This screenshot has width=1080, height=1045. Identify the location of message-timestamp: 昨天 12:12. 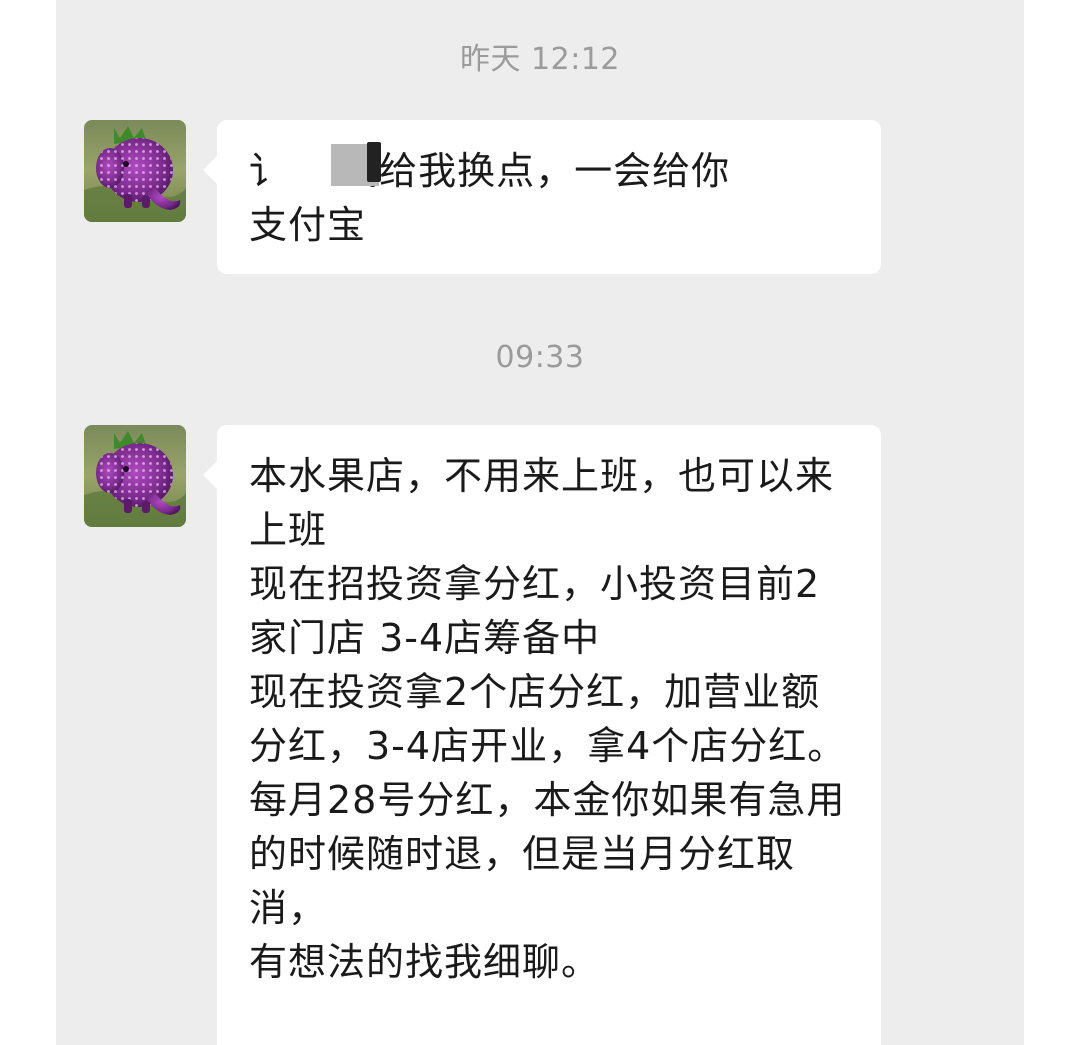
(540, 59).